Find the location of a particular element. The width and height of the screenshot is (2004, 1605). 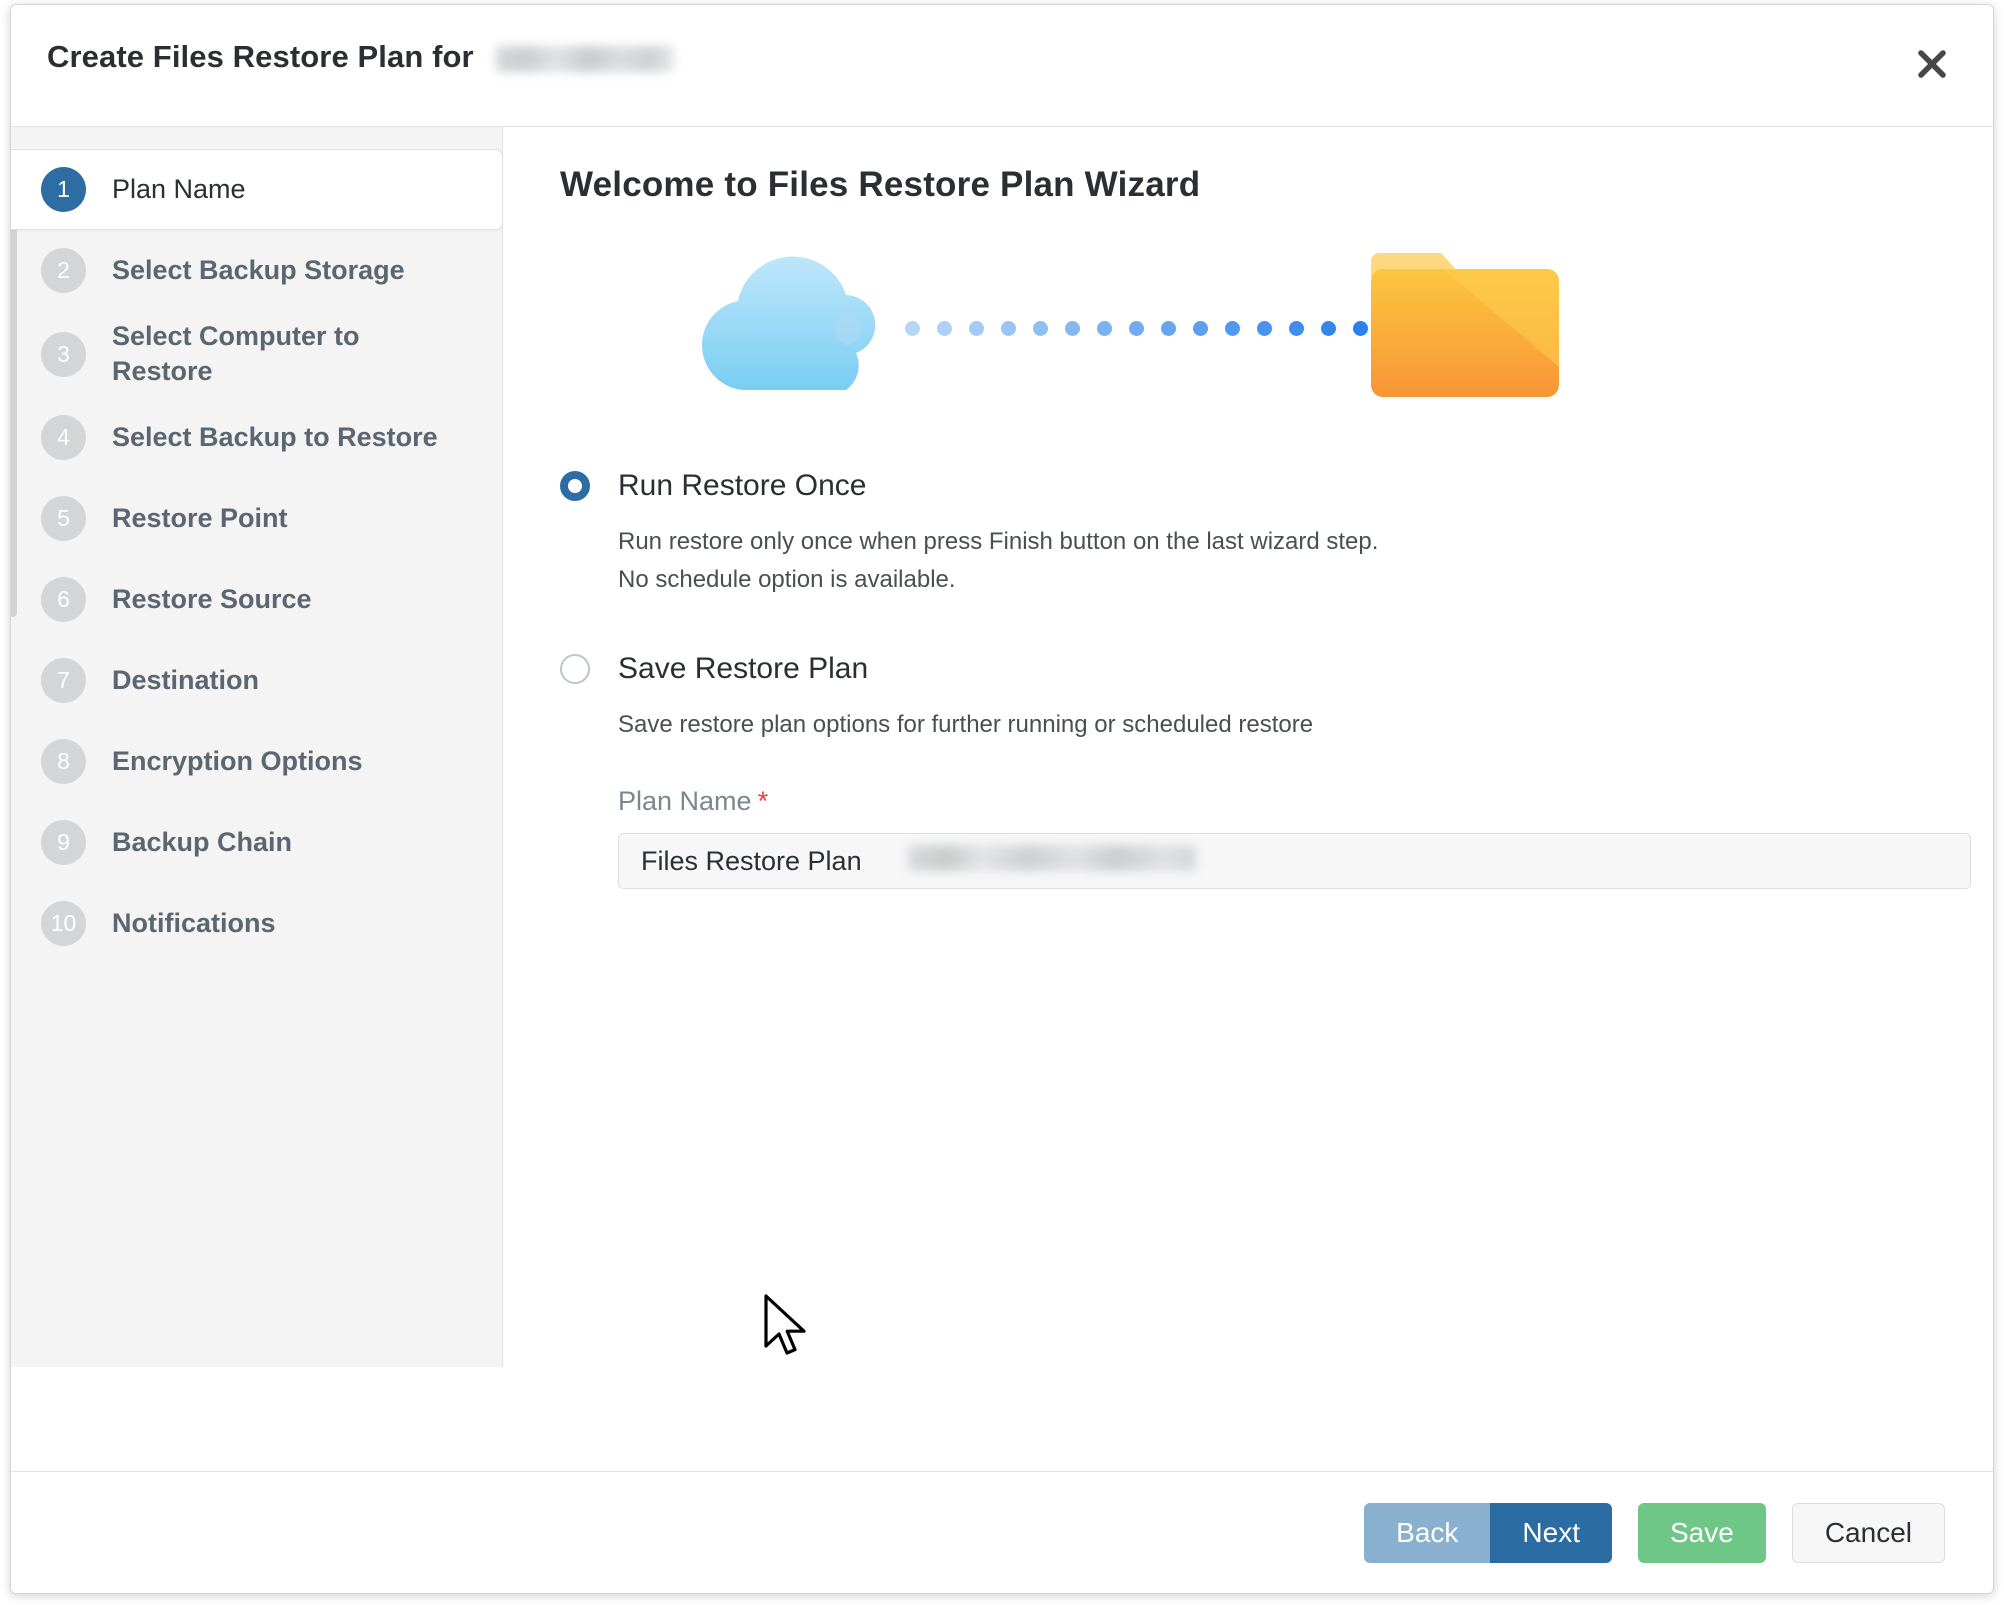

dialog-title-text: Create Files Restore Plan for is located at coordinates (260, 56).